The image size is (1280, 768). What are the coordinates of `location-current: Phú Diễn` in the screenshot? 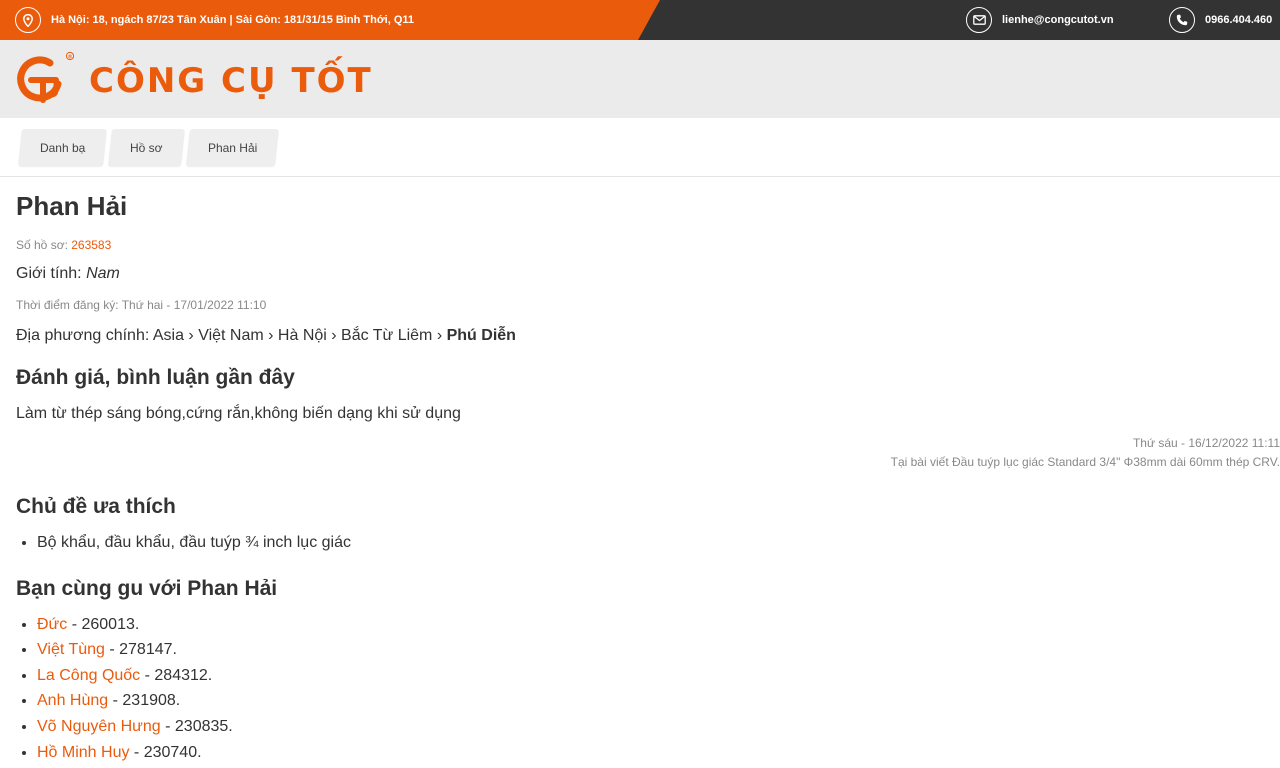 It's located at (481, 335).